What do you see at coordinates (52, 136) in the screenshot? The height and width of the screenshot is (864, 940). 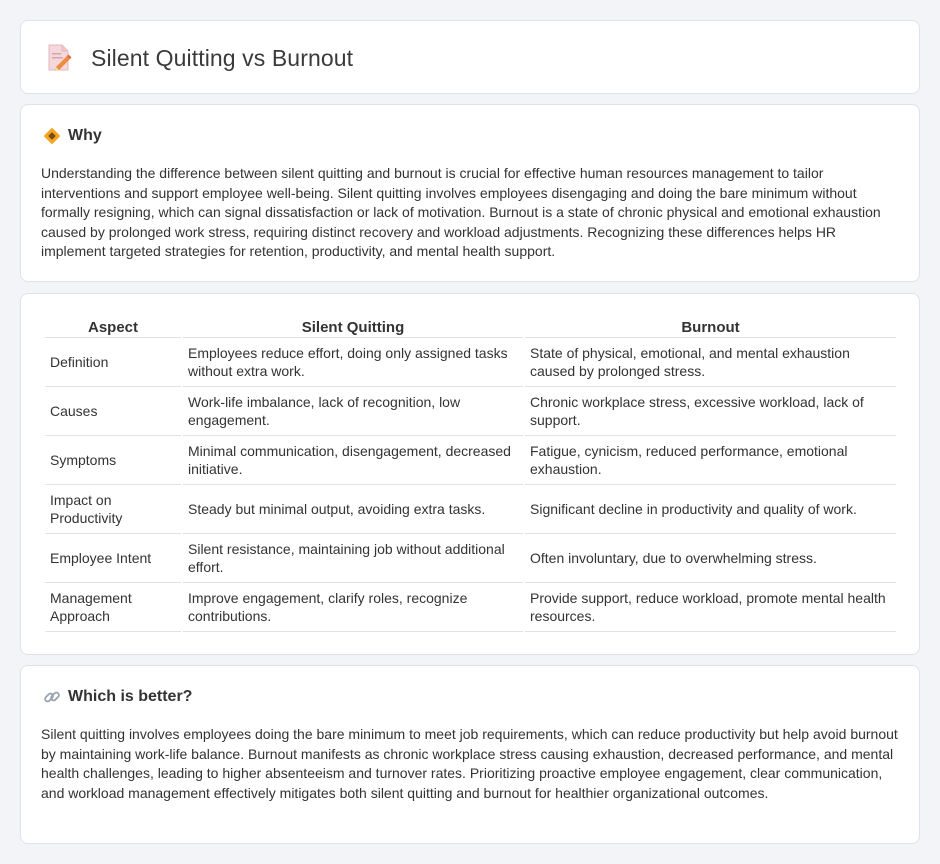 I see `diamond-sign-icon` at bounding box center [52, 136].